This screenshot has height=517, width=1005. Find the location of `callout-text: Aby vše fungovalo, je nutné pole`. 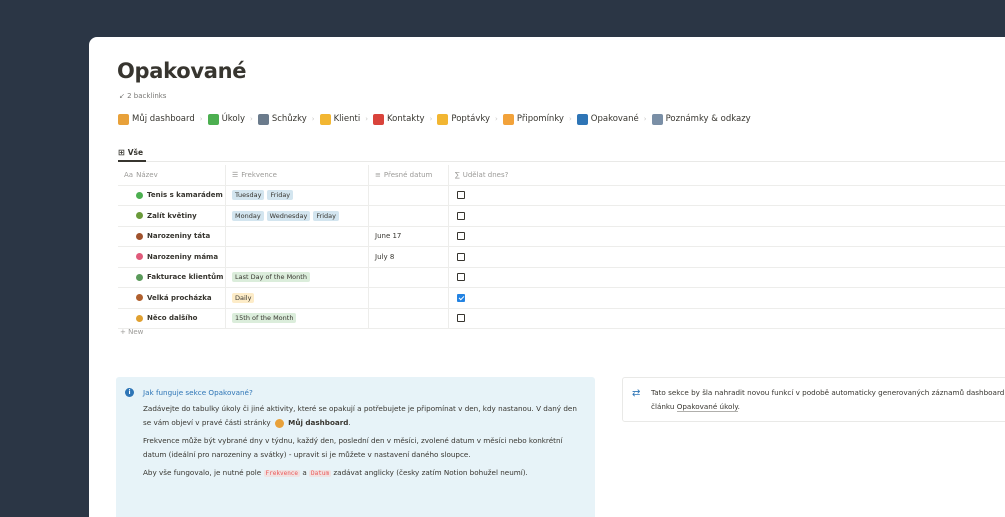

callout-text: Aby vše fungovalo, je nutné pole is located at coordinates (202, 472).